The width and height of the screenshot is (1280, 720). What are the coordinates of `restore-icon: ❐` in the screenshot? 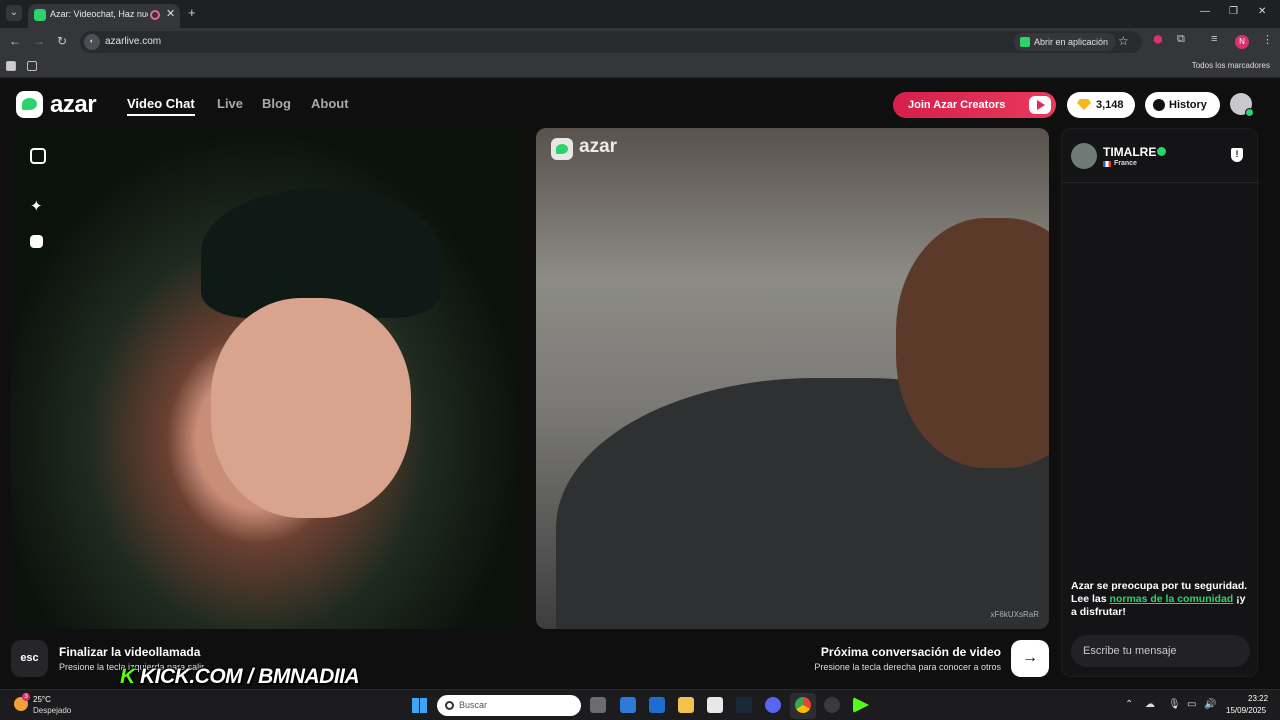 It's located at (1233, 11).